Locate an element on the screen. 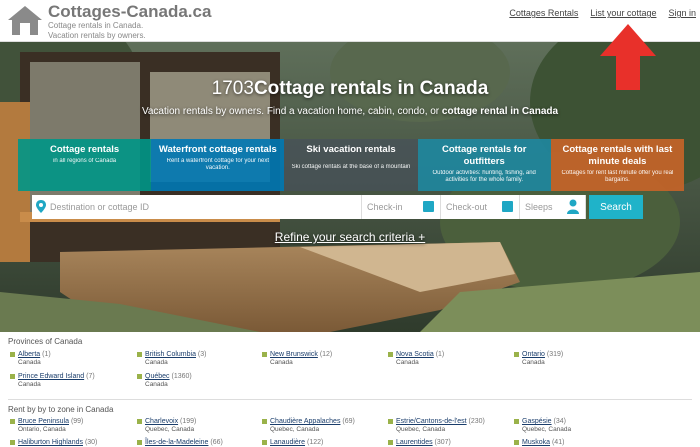 Image resolution: width=700 pixels, height=447 pixels. province-count: (3) is located at coordinates (202, 354).